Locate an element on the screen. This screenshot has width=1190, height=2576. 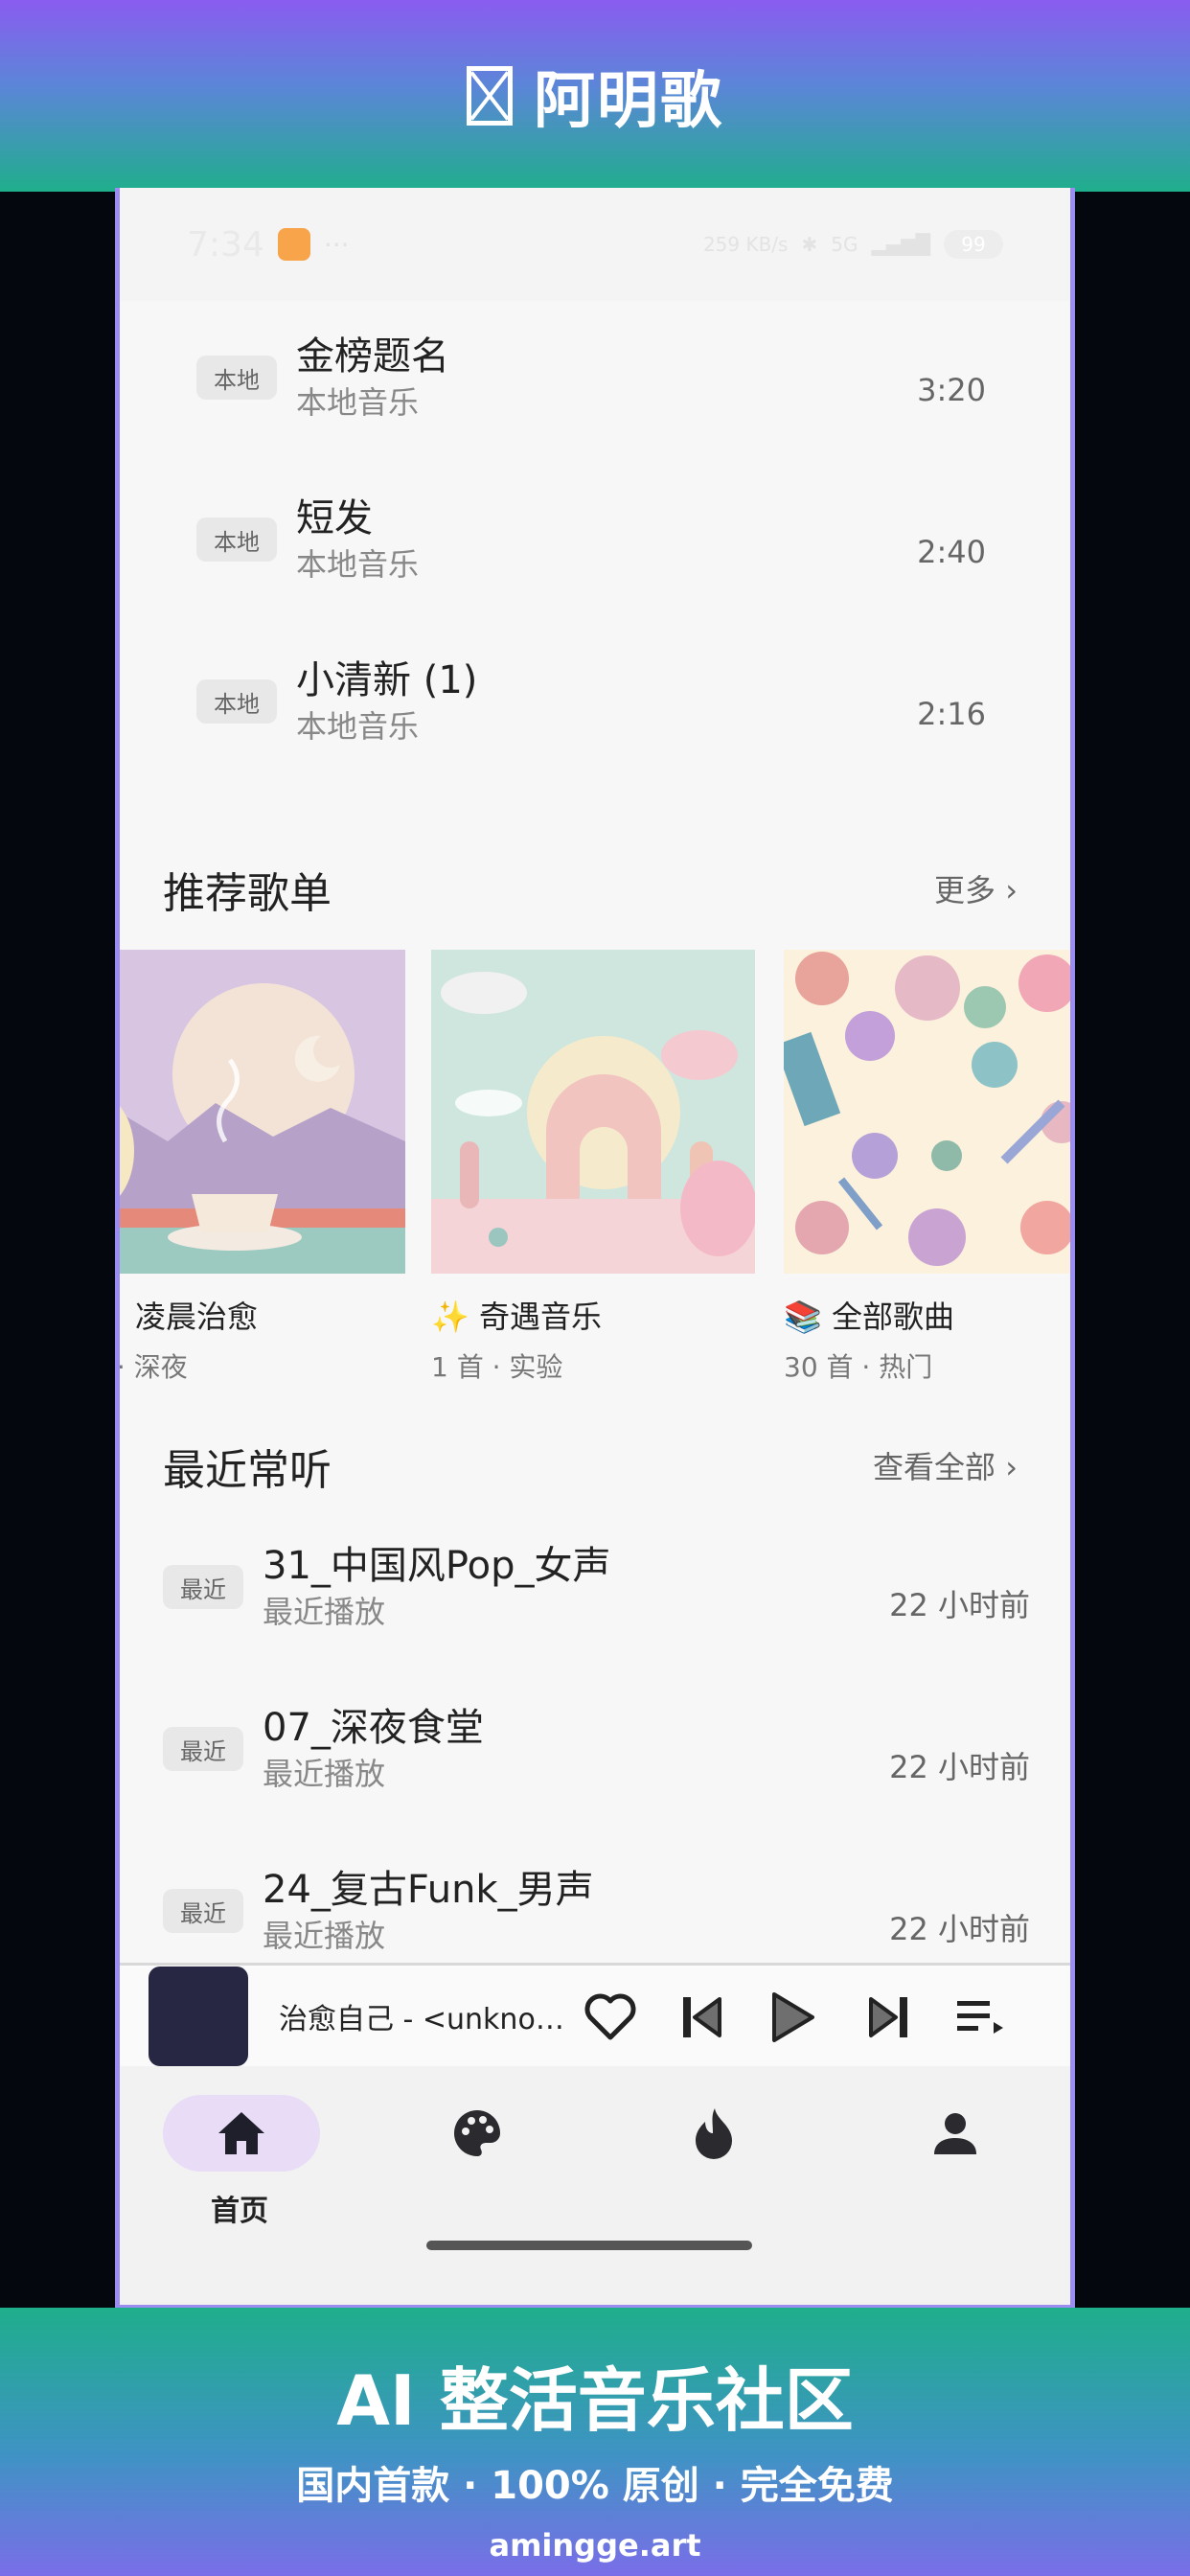
playlist-card: 凌晨治愈 首 · 深夜 is located at coordinates (261, 1167).